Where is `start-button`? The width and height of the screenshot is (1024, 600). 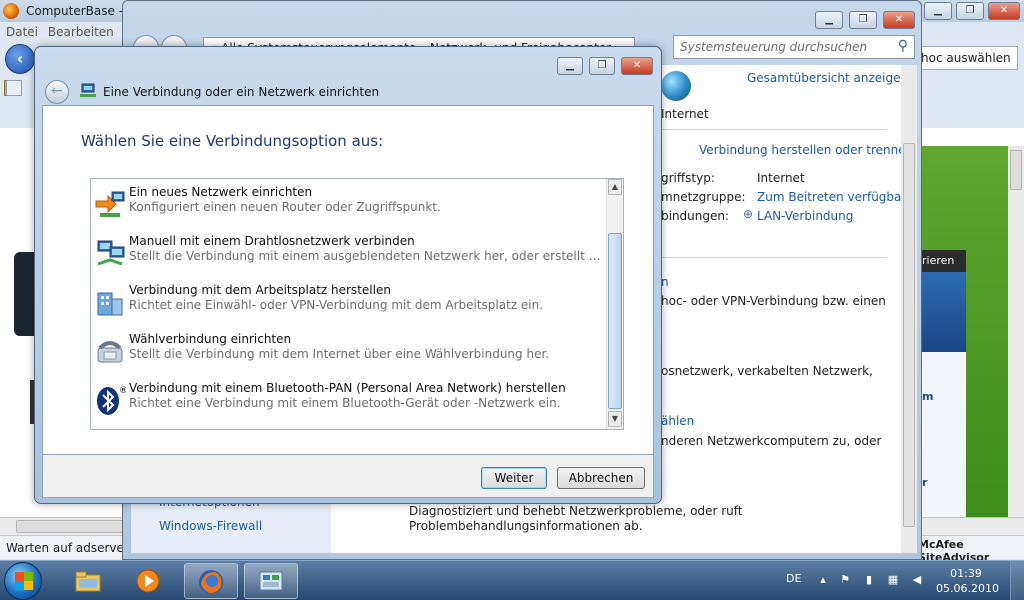
start-button is located at coordinates (23, 581).